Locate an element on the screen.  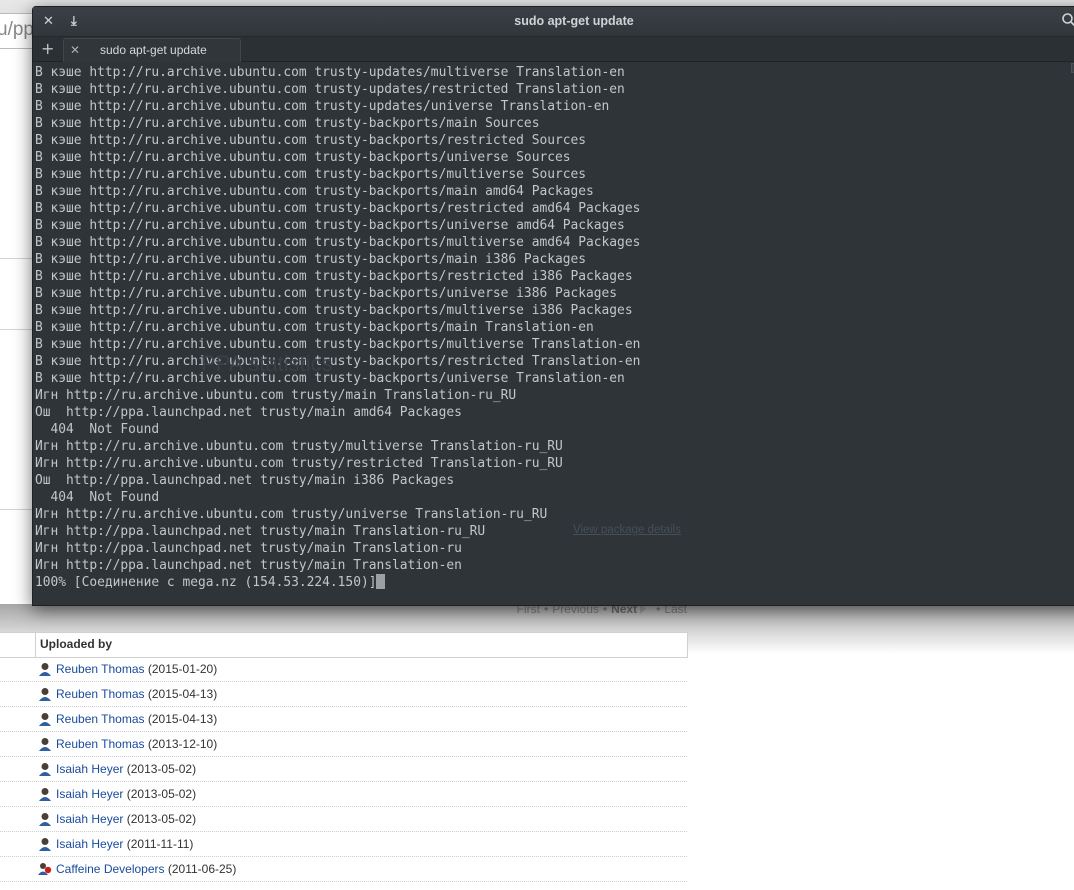
tab-label: sudo apt-get update is located at coordinates (153, 50).